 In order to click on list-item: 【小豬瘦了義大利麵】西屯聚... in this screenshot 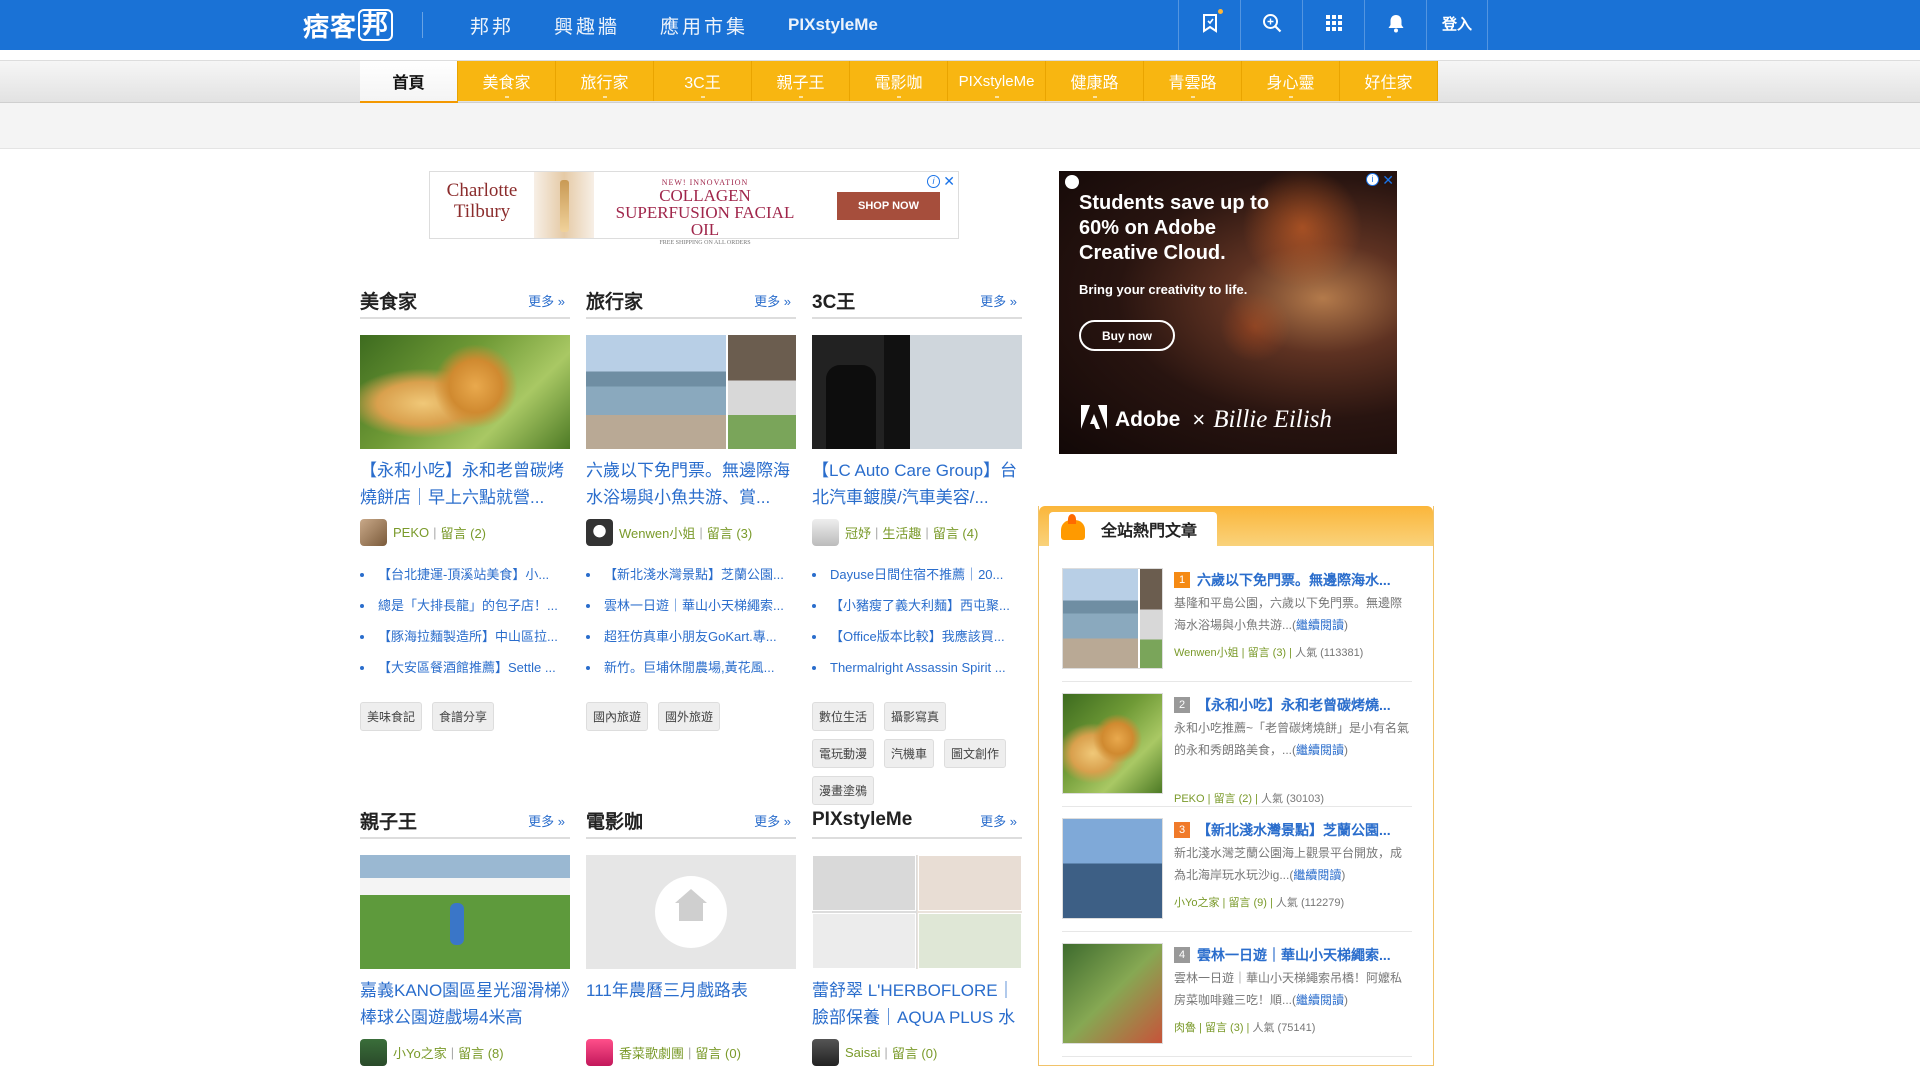, I will do `click(917, 612)`.